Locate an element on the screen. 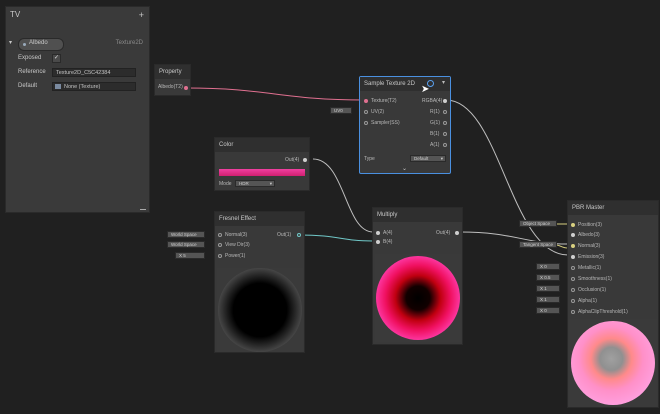 The width and height of the screenshot is (660, 414). color-node: Color Out(4) Mode HDR ▾ is located at coordinates (262, 164).